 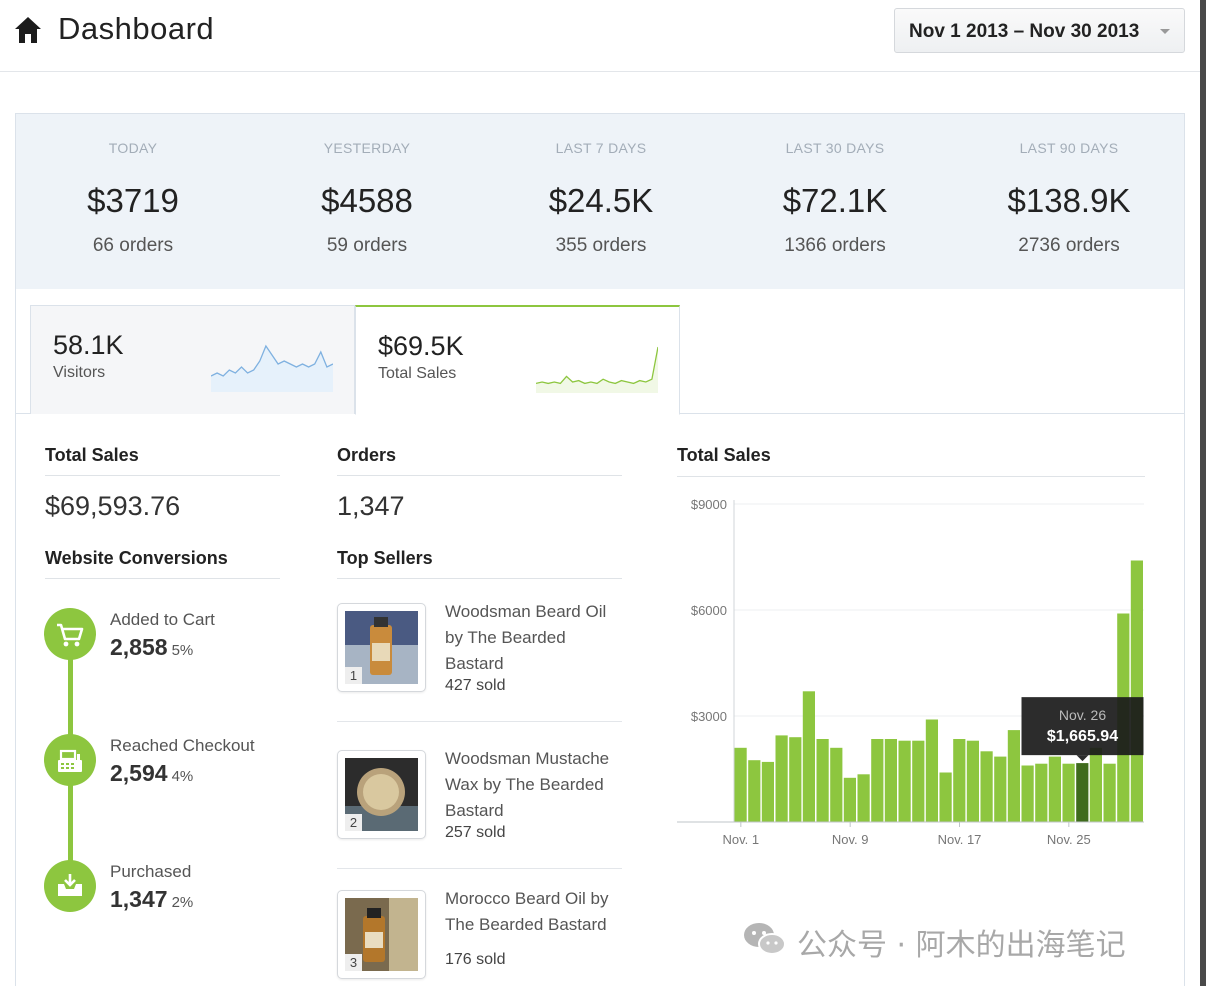 I want to click on product-thumbnail: 2, so click(x=381, y=794).